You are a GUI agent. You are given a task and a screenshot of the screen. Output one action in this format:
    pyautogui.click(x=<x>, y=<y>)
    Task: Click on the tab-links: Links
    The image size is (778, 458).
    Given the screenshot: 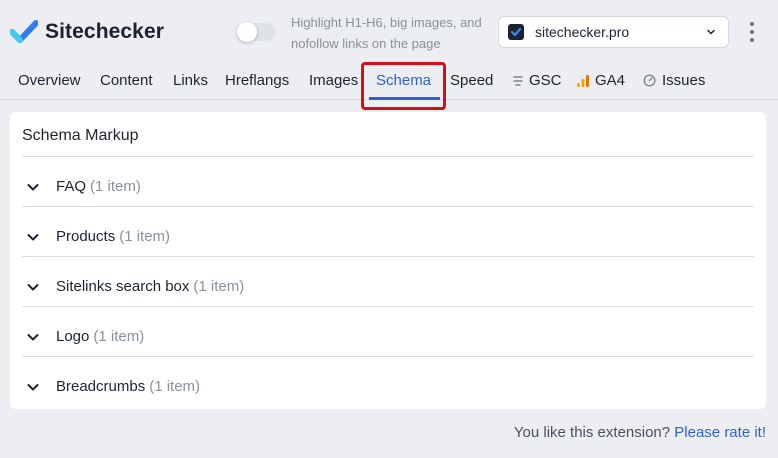 What is the action you would take?
    pyautogui.click(x=190, y=80)
    